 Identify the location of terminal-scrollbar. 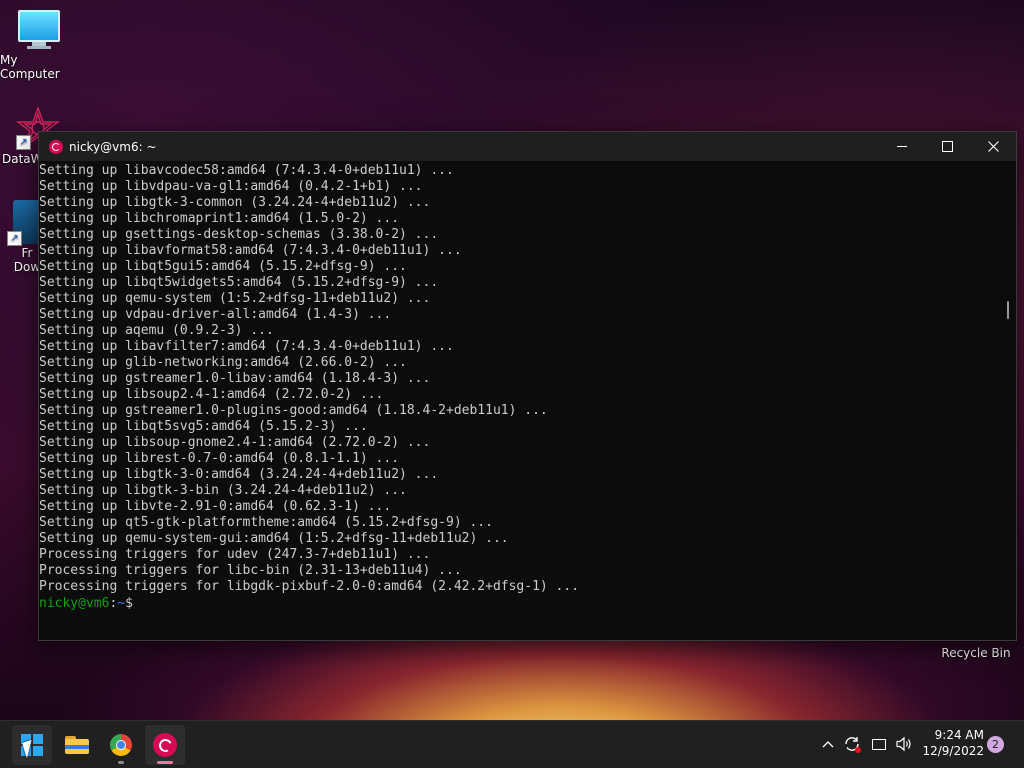
(1008, 400).